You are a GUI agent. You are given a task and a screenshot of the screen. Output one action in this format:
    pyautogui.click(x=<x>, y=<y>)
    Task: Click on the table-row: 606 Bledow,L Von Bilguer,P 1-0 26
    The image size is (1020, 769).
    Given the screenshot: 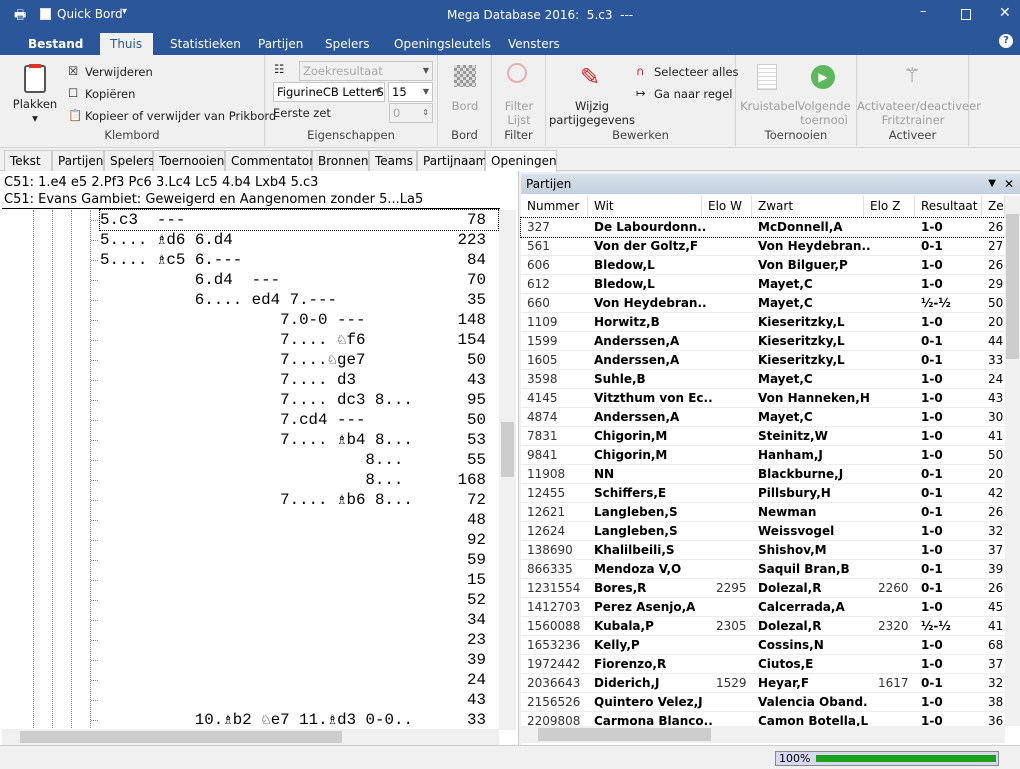 What is the action you would take?
    pyautogui.click(x=763, y=265)
    